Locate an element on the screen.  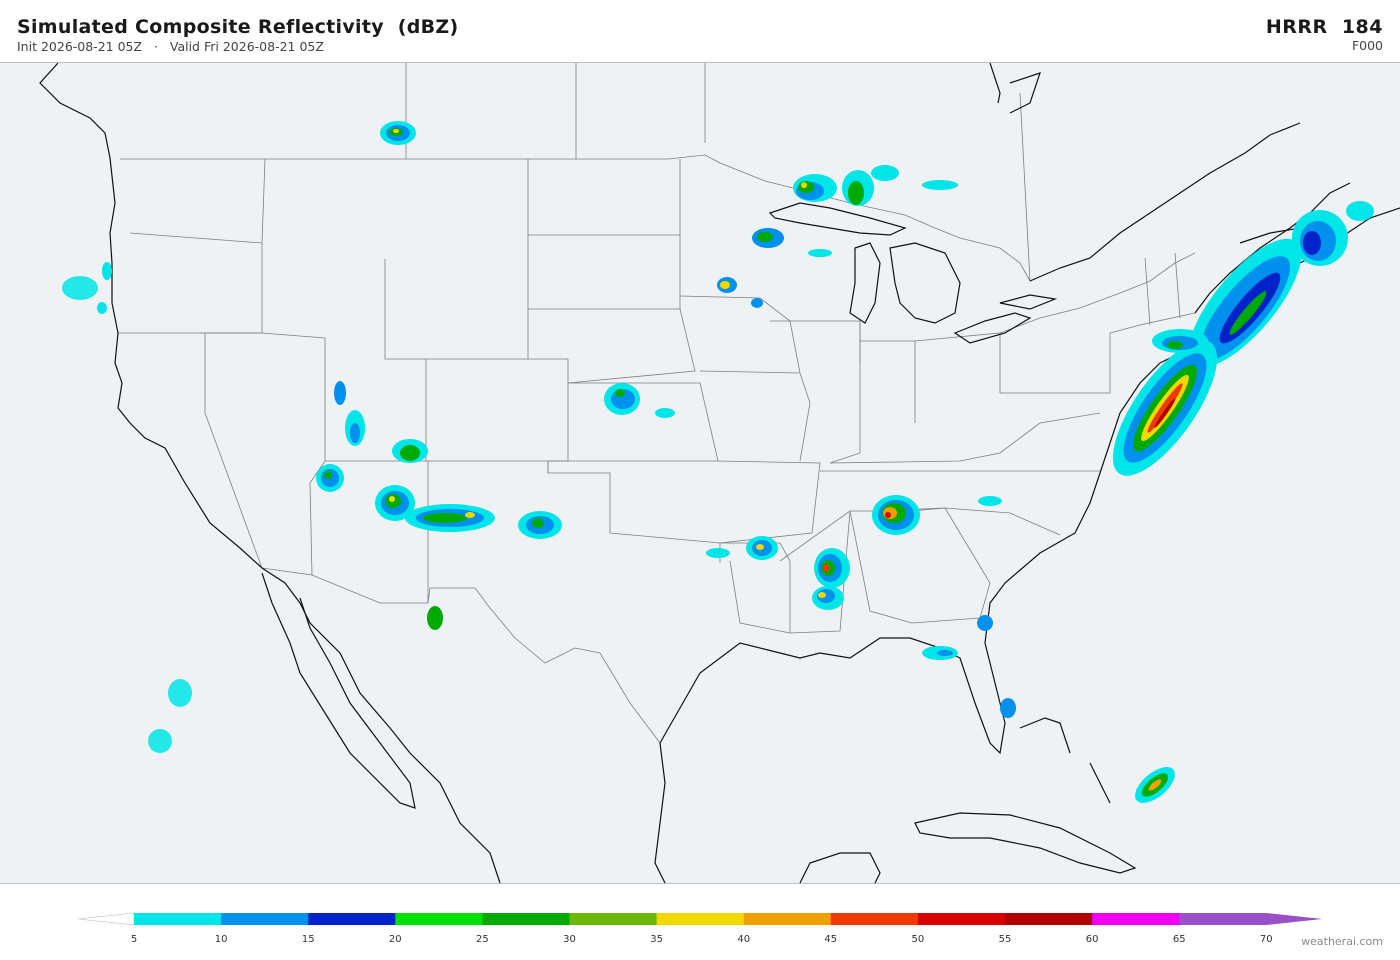
color-scale: 5 10 15 20 25 30 35 40 45 50 55 60 65 70 is located at coordinates (700, 928).